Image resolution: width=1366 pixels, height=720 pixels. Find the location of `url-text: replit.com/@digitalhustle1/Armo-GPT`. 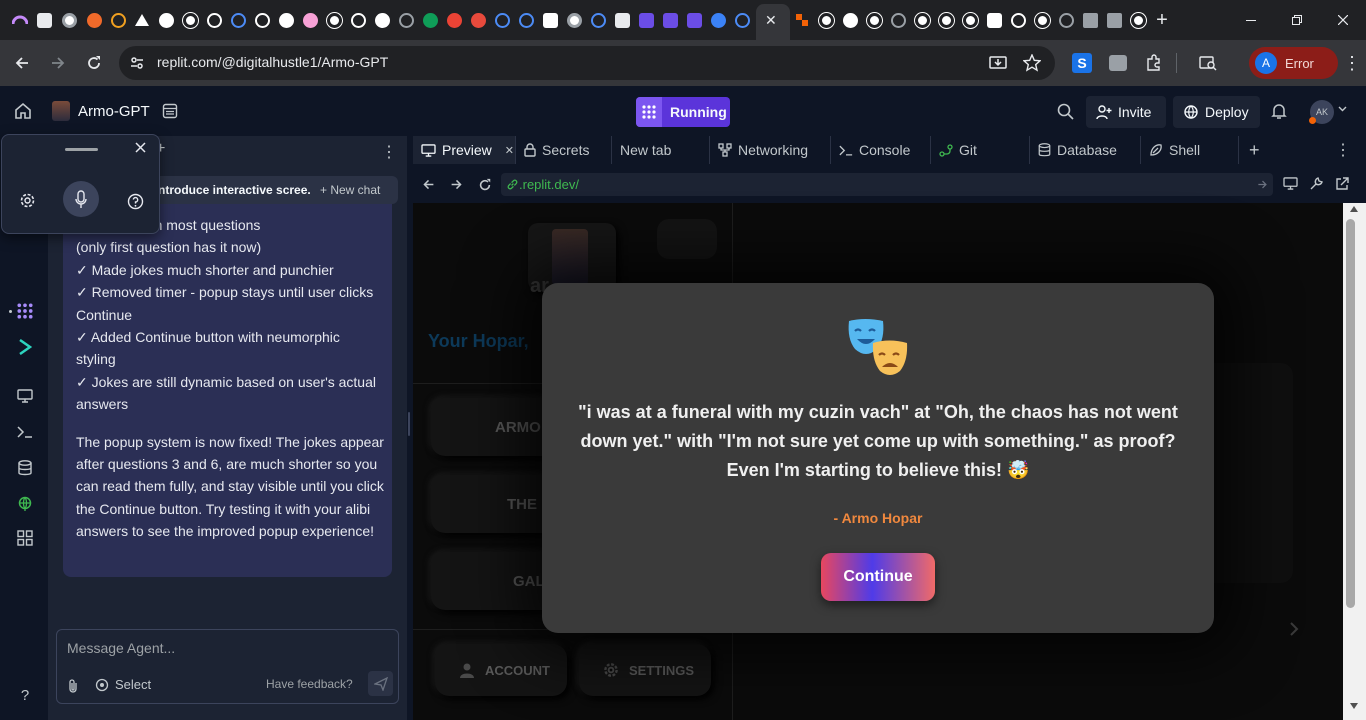

url-text: replit.com/@digitalhustle1/Armo-GPT is located at coordinates (272, 62).